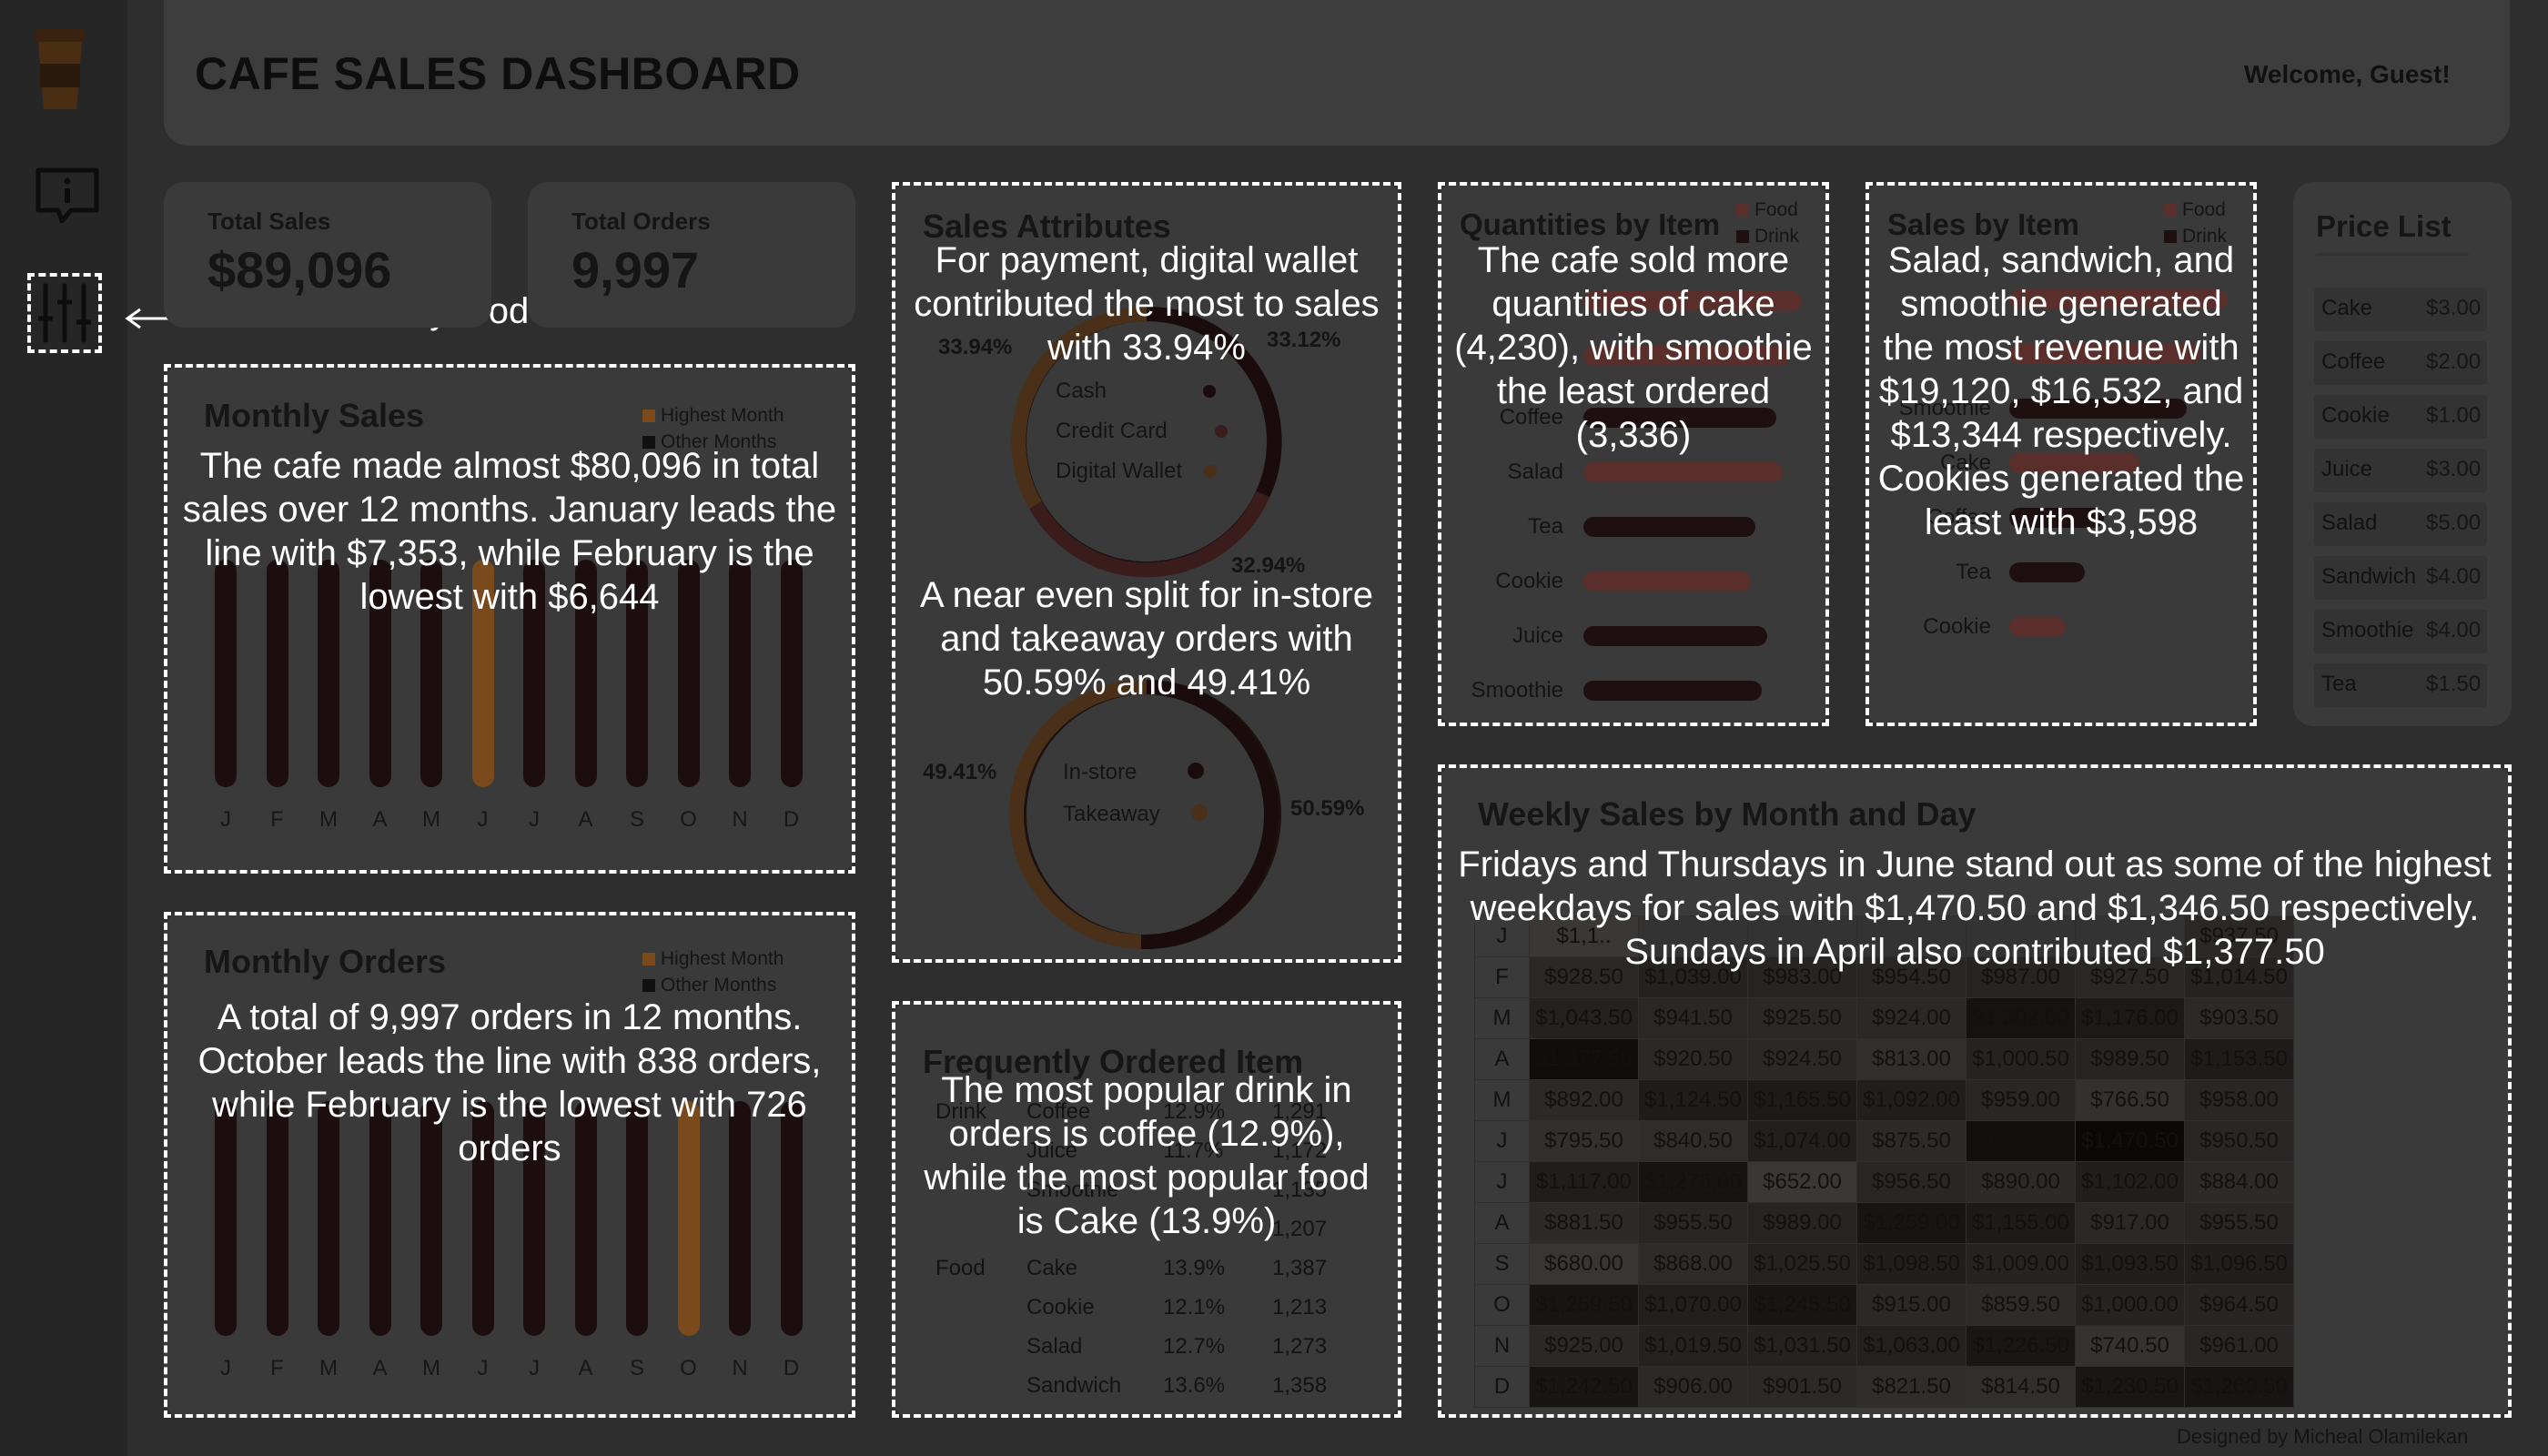 The width and height of the screenshot is (2548, 1456). What do you see at coordinates (65, 313) in the screenshot?
I see `filter-icon` at bounding box center [65, 313].